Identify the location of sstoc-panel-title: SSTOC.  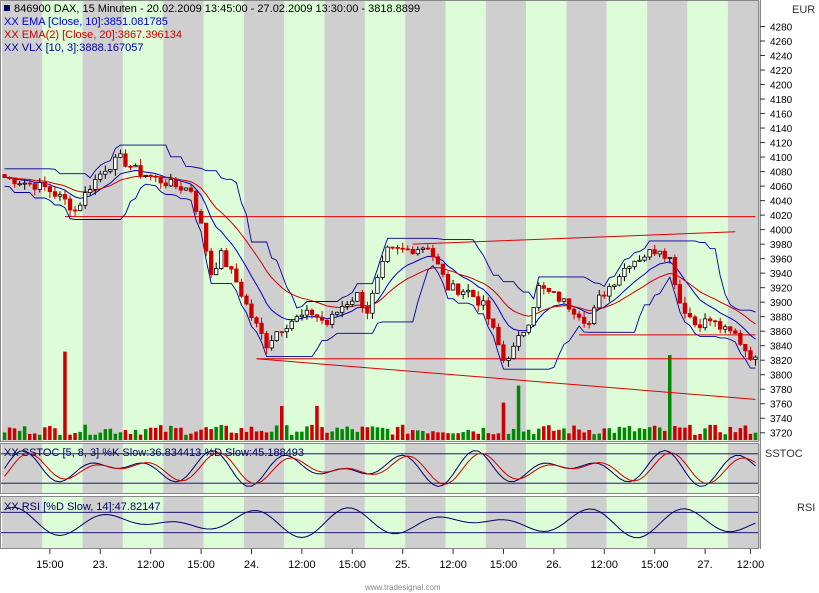
(784, 454).